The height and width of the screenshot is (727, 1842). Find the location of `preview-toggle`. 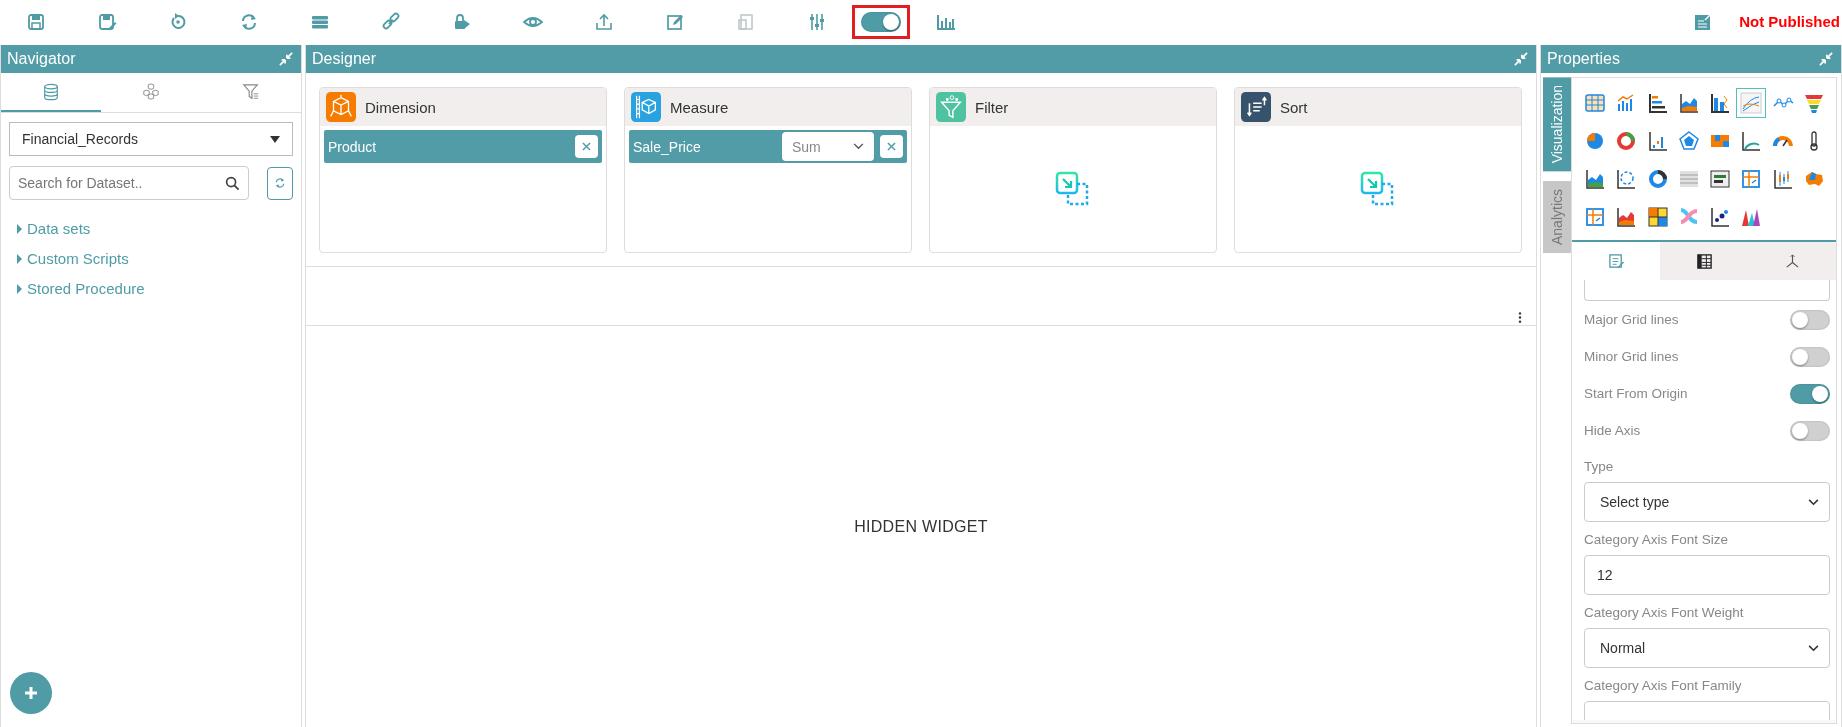

preview-toggle is located at coordinates (881, 21).